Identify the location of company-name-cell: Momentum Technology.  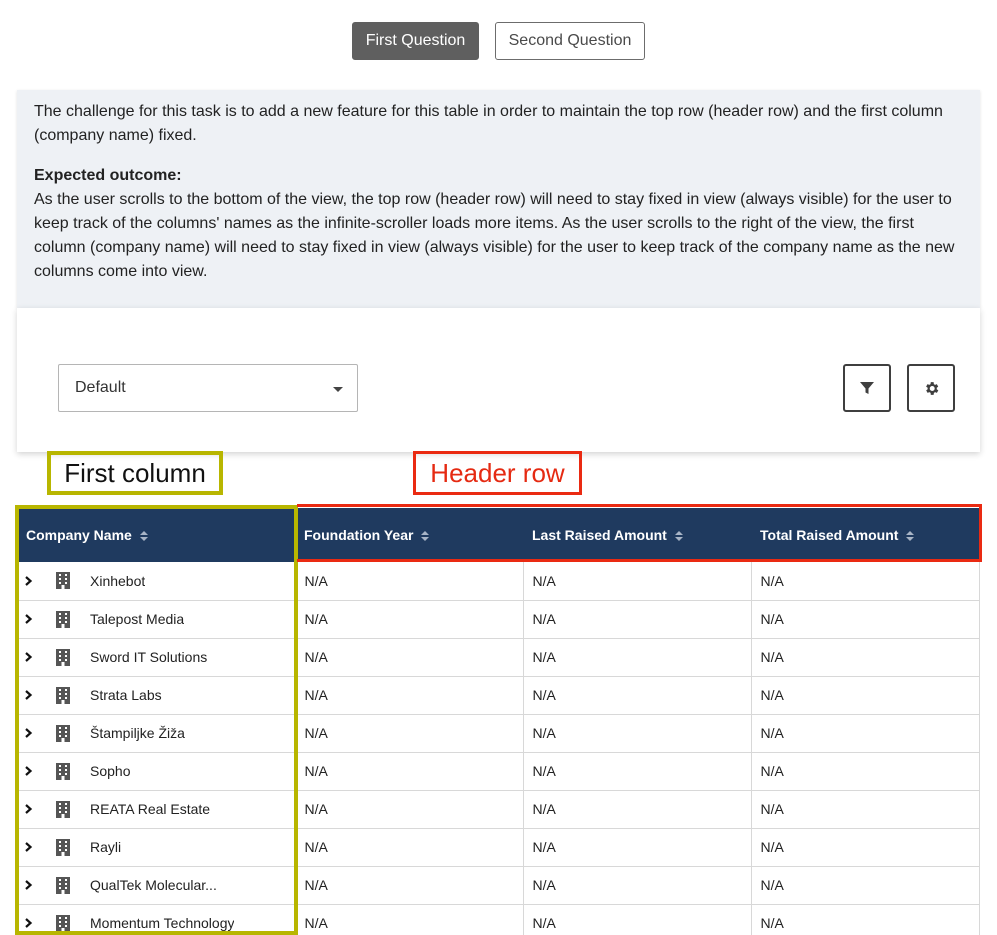
(156, 919).